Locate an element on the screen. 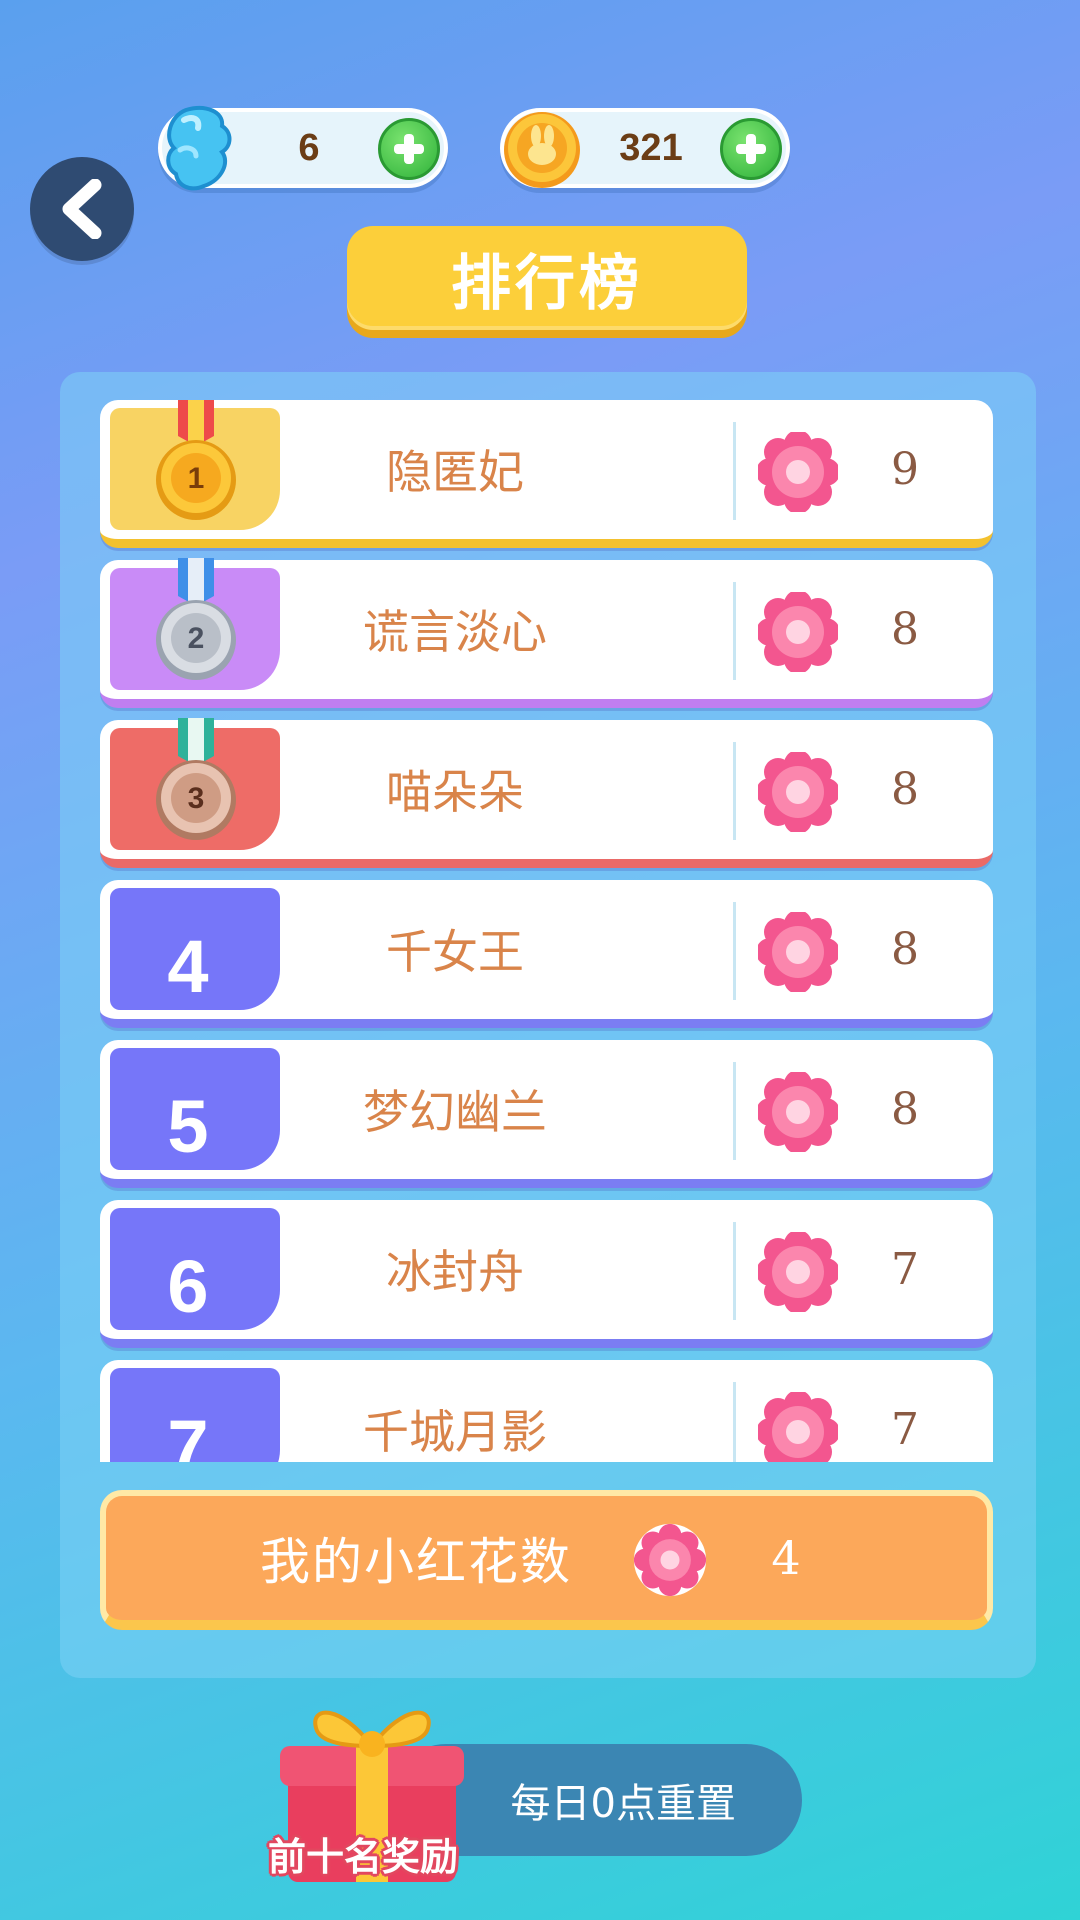 The image size is (1080, 1920). rank-number: 4 is located at coordinates (188, 966).